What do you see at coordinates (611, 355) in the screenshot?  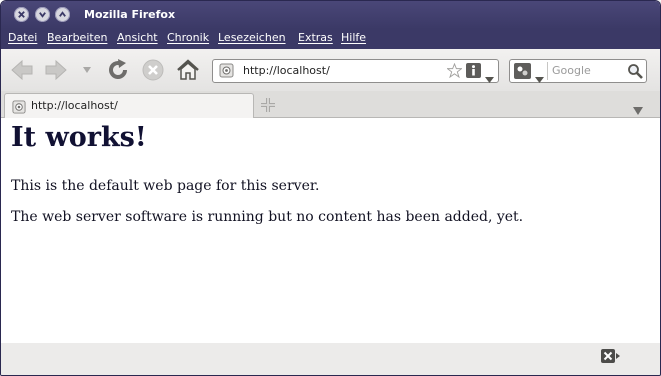 I see `status-error-icon` at bounding box center [611, 355].